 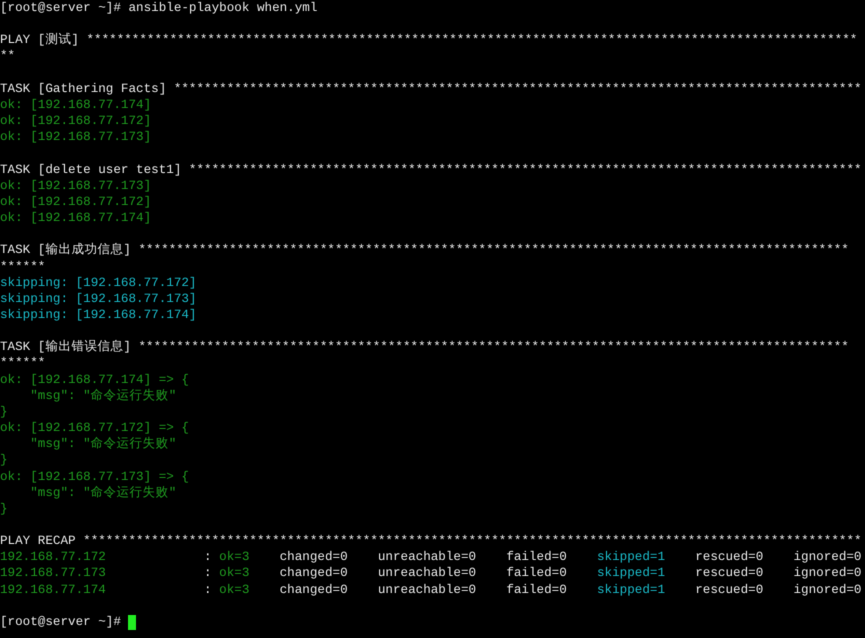 I want to click on terminal-line: TASK [Gathering Facts] *******************************************************************************************, so click(x=431, y=88).